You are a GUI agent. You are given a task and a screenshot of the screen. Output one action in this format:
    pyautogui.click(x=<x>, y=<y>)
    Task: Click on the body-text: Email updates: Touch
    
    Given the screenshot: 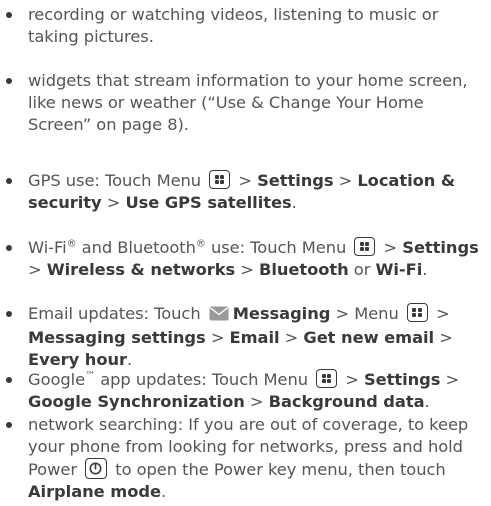 What is the action you would take?
    pyautogui.click(x=117, y=313)
    